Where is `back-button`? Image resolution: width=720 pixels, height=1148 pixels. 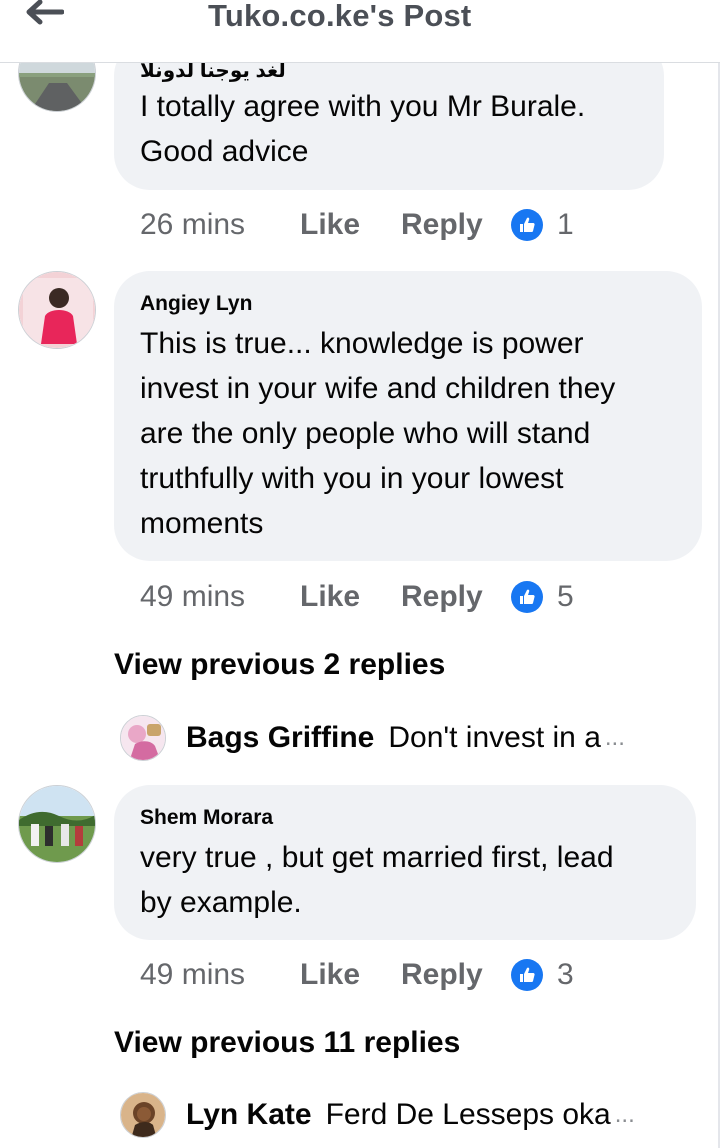 back-button is located at coordinates (48, 15).